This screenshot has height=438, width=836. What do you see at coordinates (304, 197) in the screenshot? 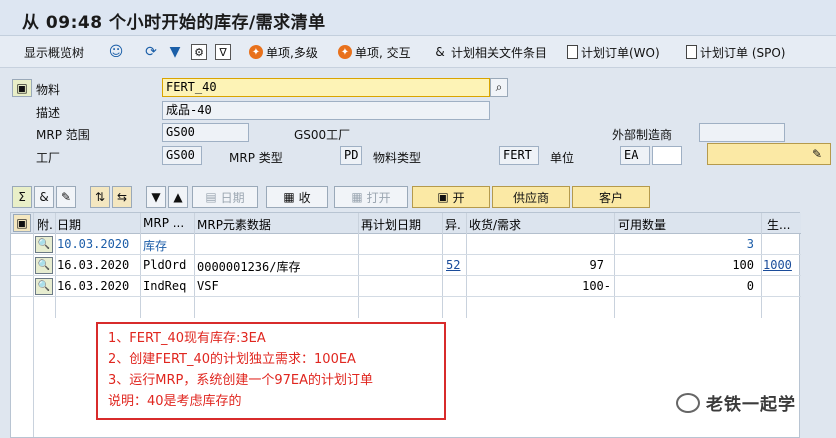
I see `receipt-label: 收` at bounding box center [304, 197].